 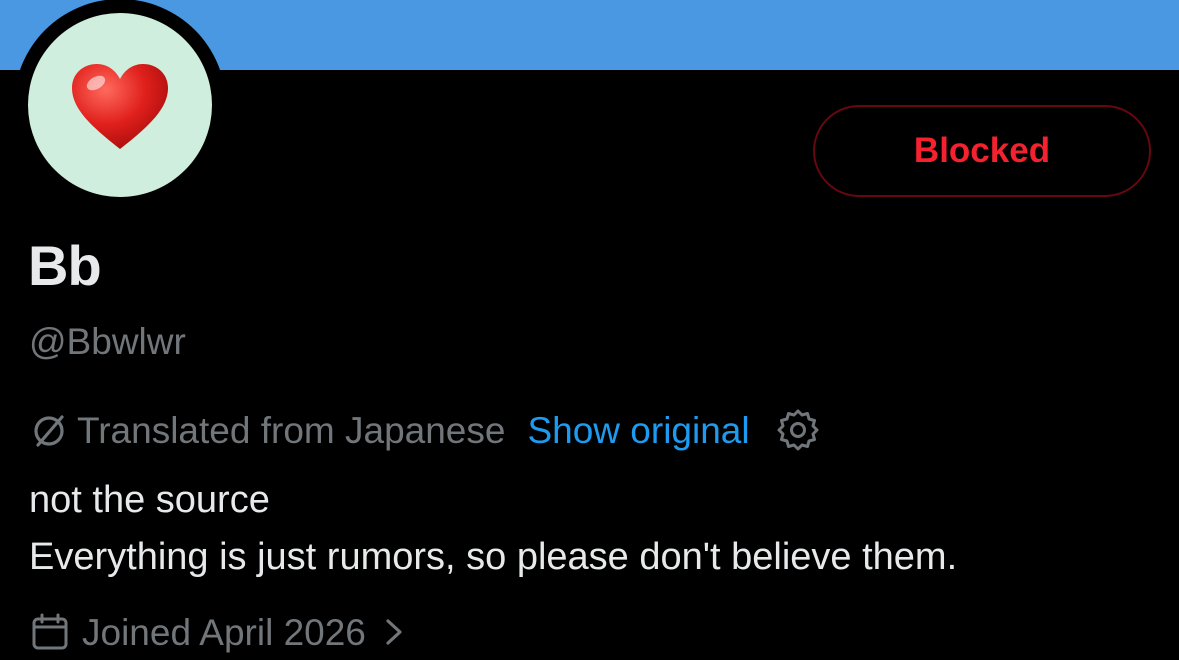 I want to click on joined-date-row: Joined April 2026, so click(x=218, y=632).